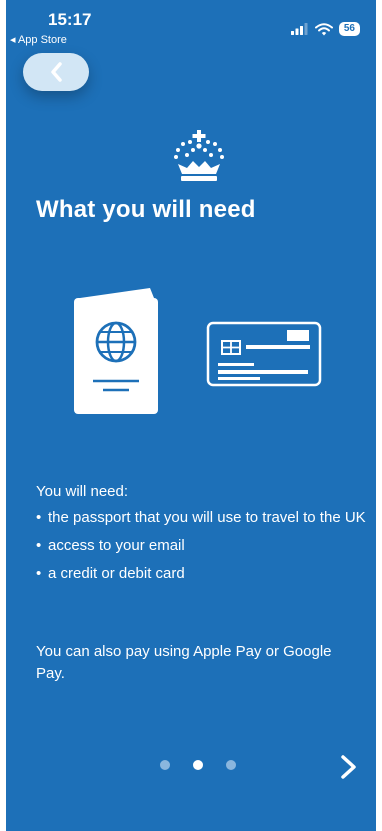  Describe the element at coordinates (198, 351) in the screenshot. I see `documents-illustration` at that location.